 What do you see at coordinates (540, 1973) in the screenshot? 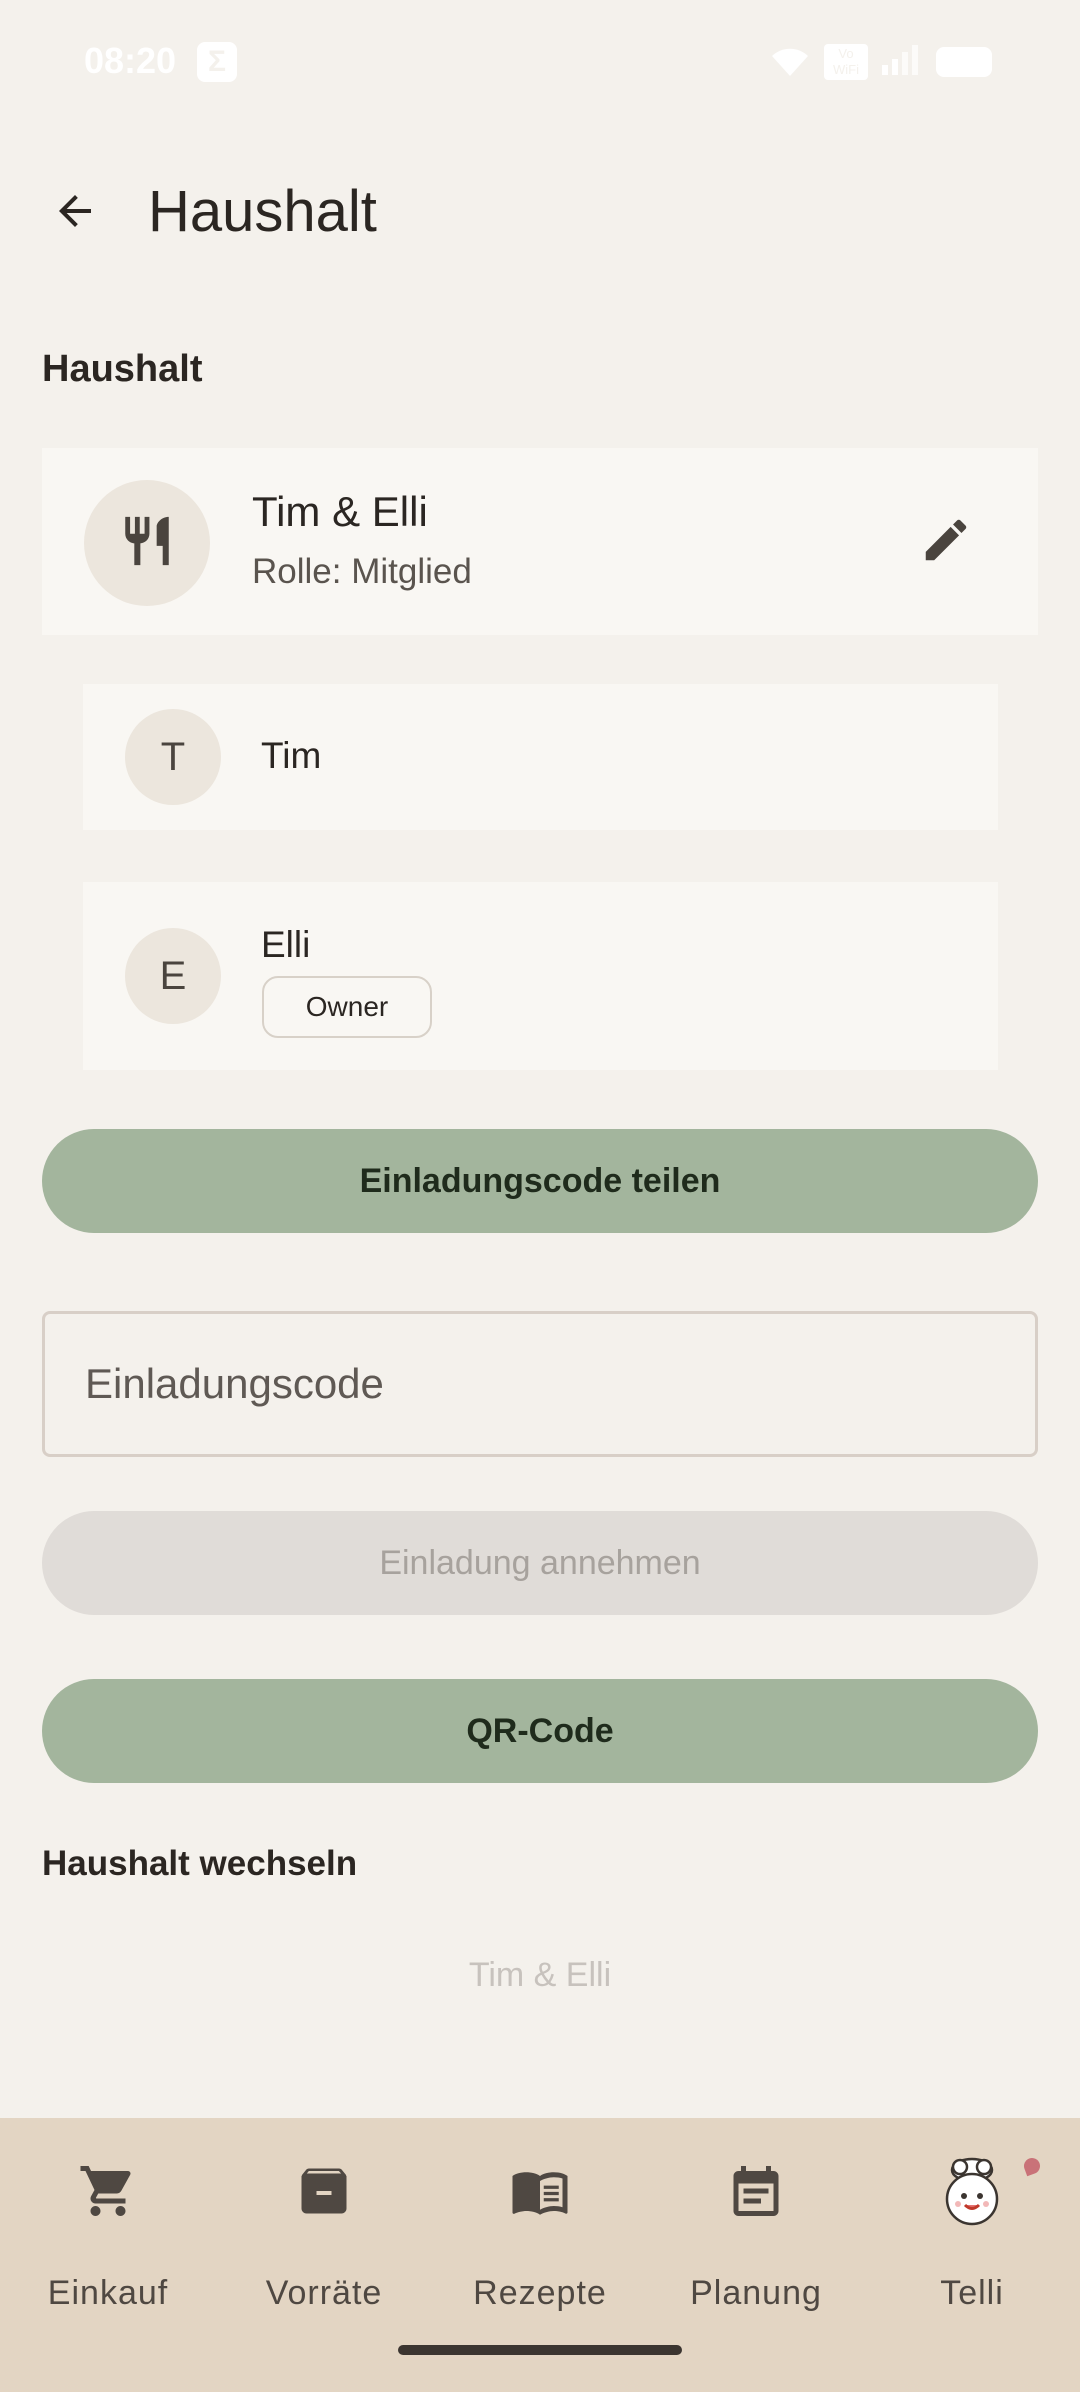
I see `switch-household-item-label: Tim & Elli` at bounding box center [540, 1973].